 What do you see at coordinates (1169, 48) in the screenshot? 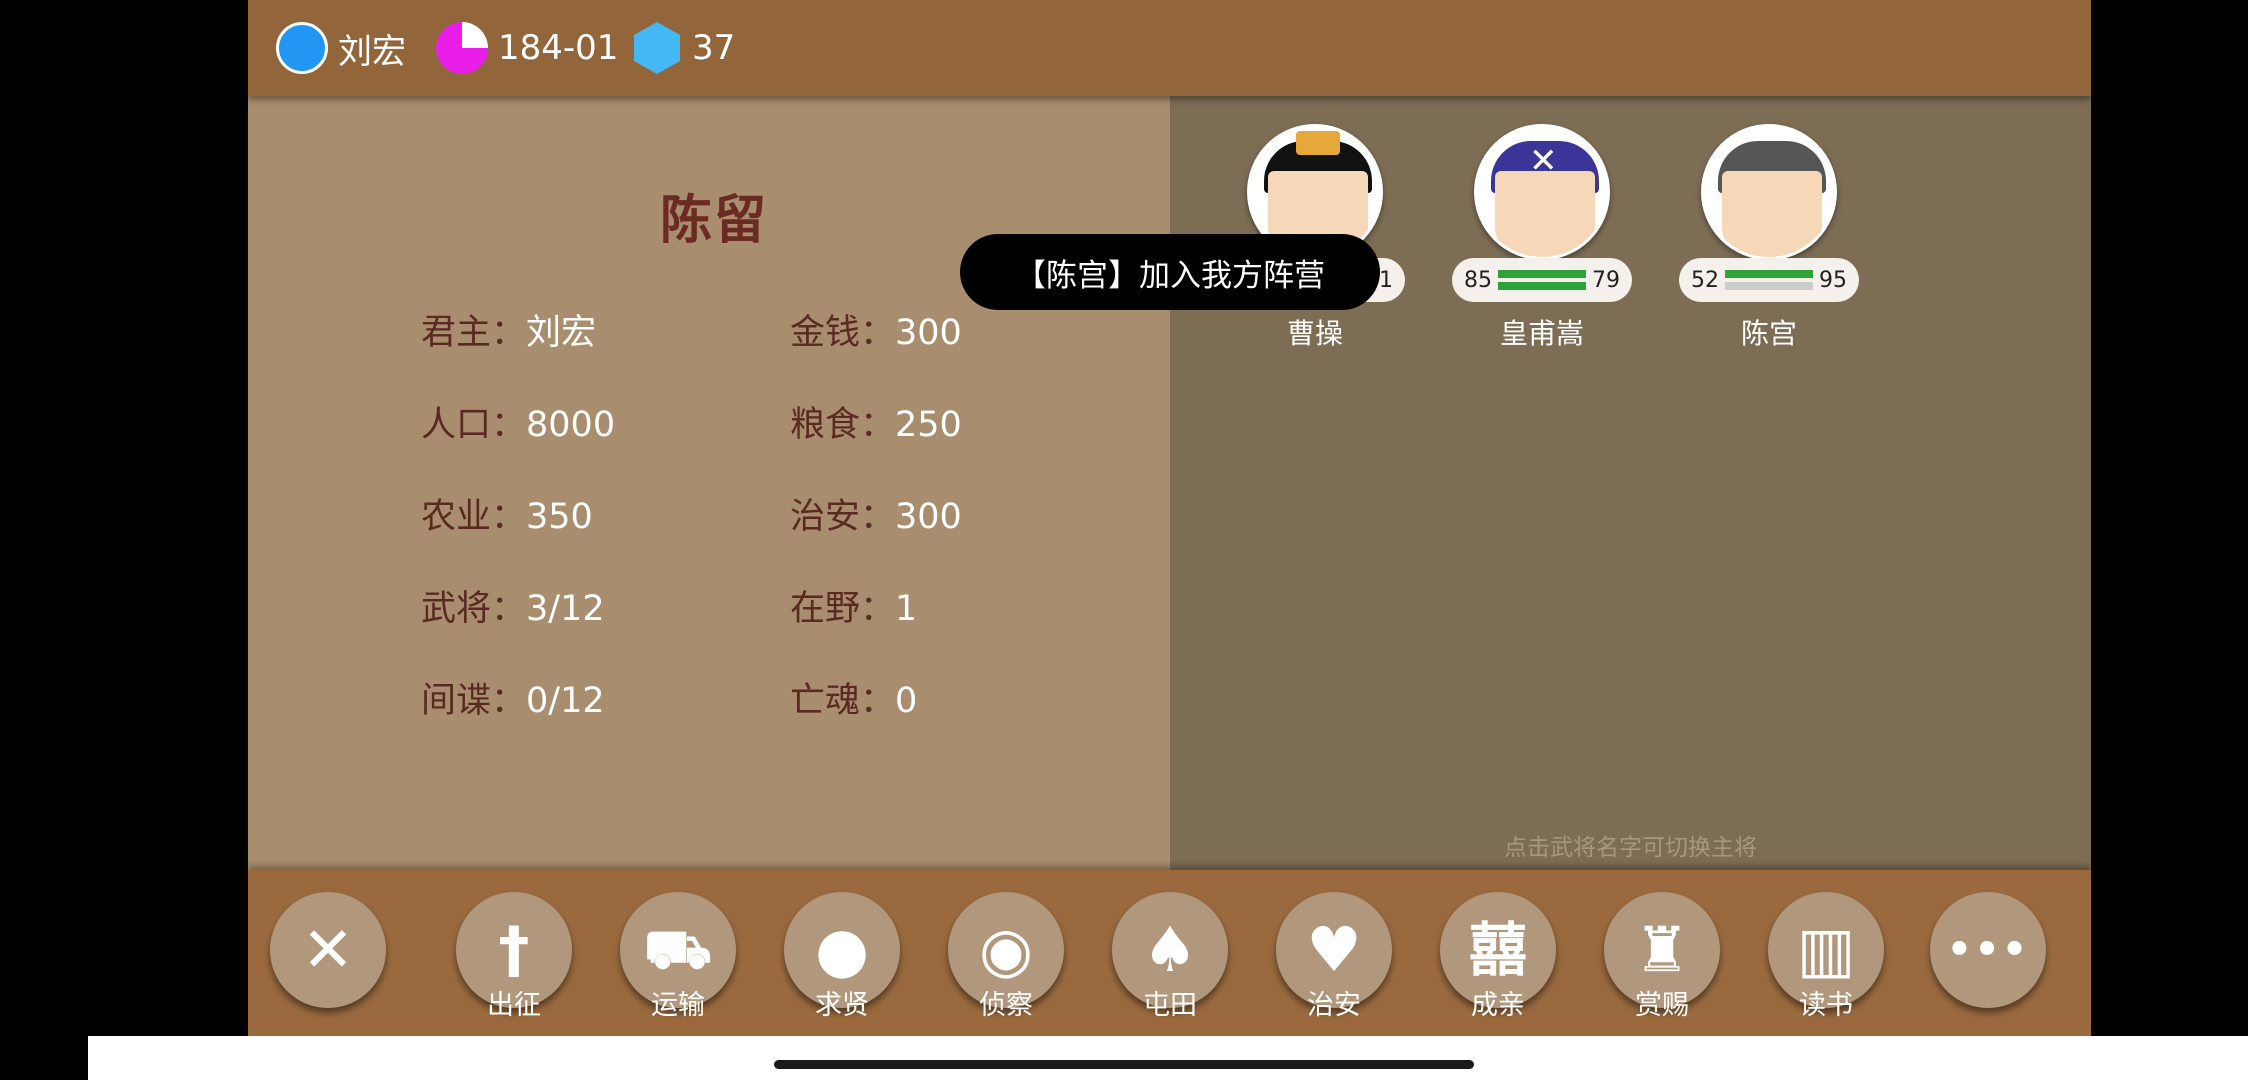
I see `top-status-bar: 刘宏 184-01 37` at bounding box center [1169, 48].